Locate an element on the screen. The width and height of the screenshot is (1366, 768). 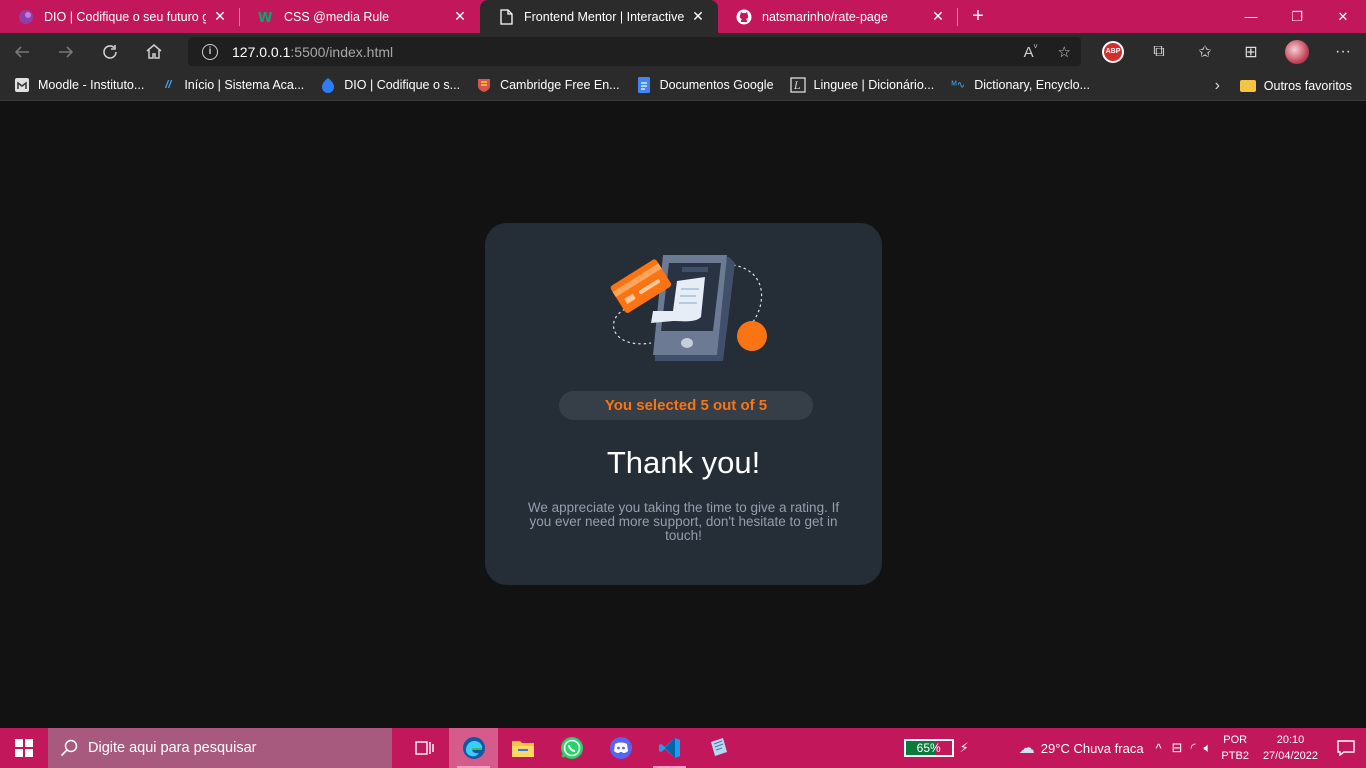
linguee-icon: L is located at coordinates (797, 85).